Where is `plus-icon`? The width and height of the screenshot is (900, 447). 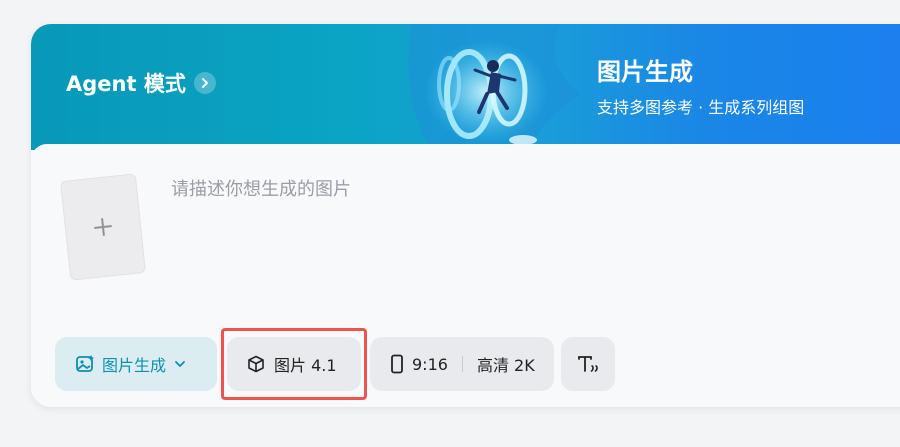
plus-icon is located at coordinates (103, 227).